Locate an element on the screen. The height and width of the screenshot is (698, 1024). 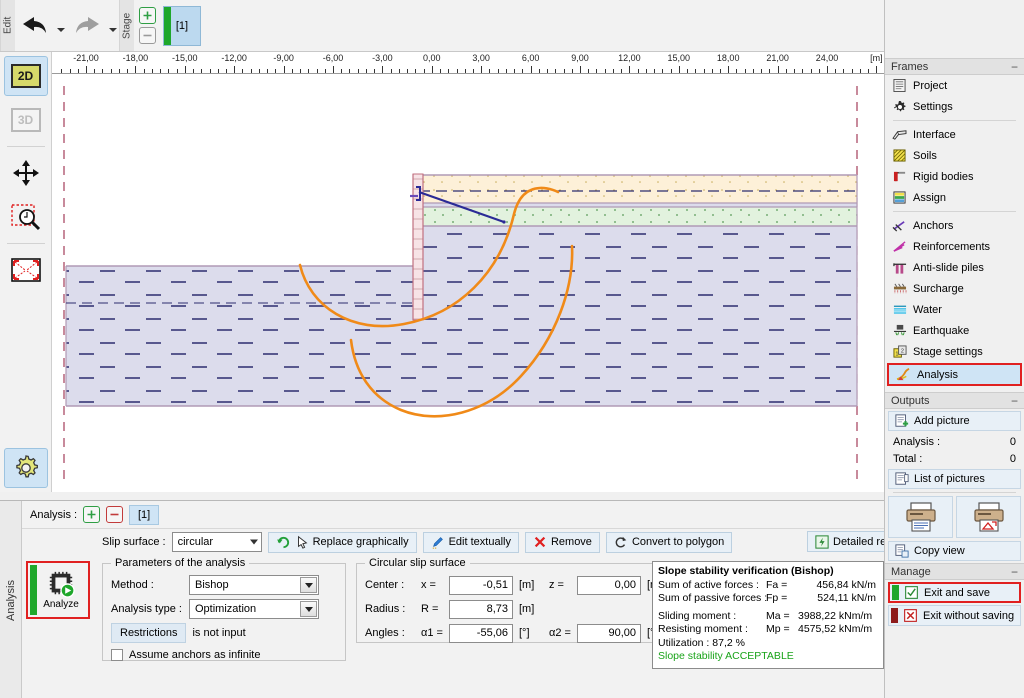
radius-input: 8,73 is located at coordinates (481, 609).